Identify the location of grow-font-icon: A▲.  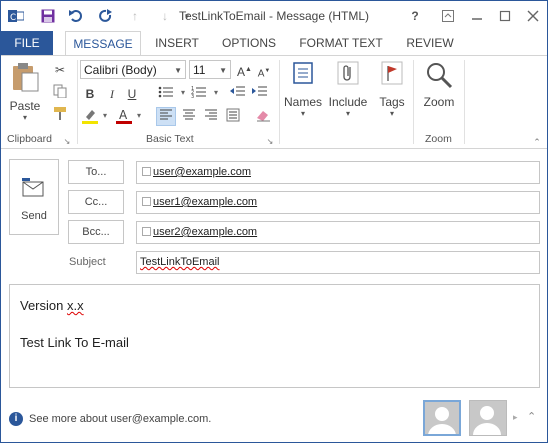
(244, 71).